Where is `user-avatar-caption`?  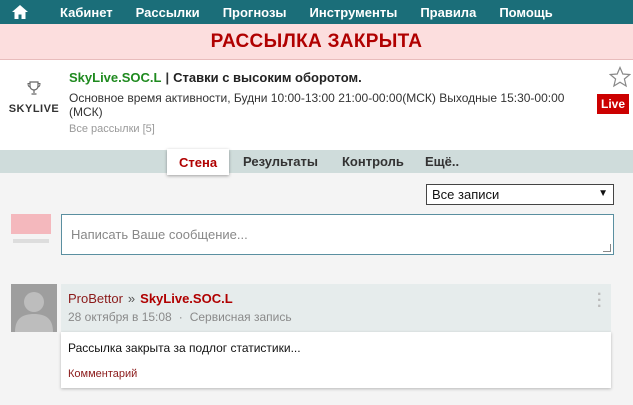 user-avatar-caption is located at coordinates (31, 241).